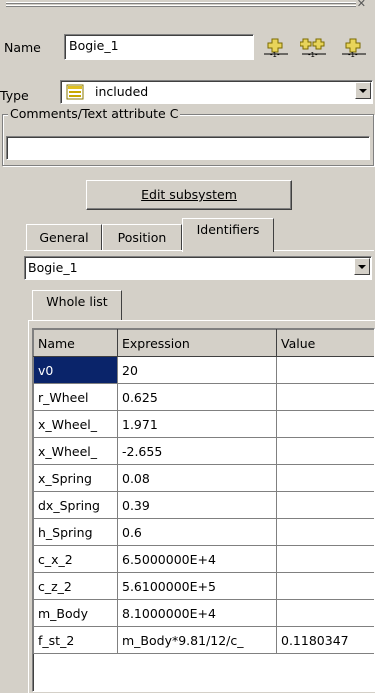  Describe the element at coordinates (197, 532) in the screenshot. I see `cell-expression: 0.6` at that location.